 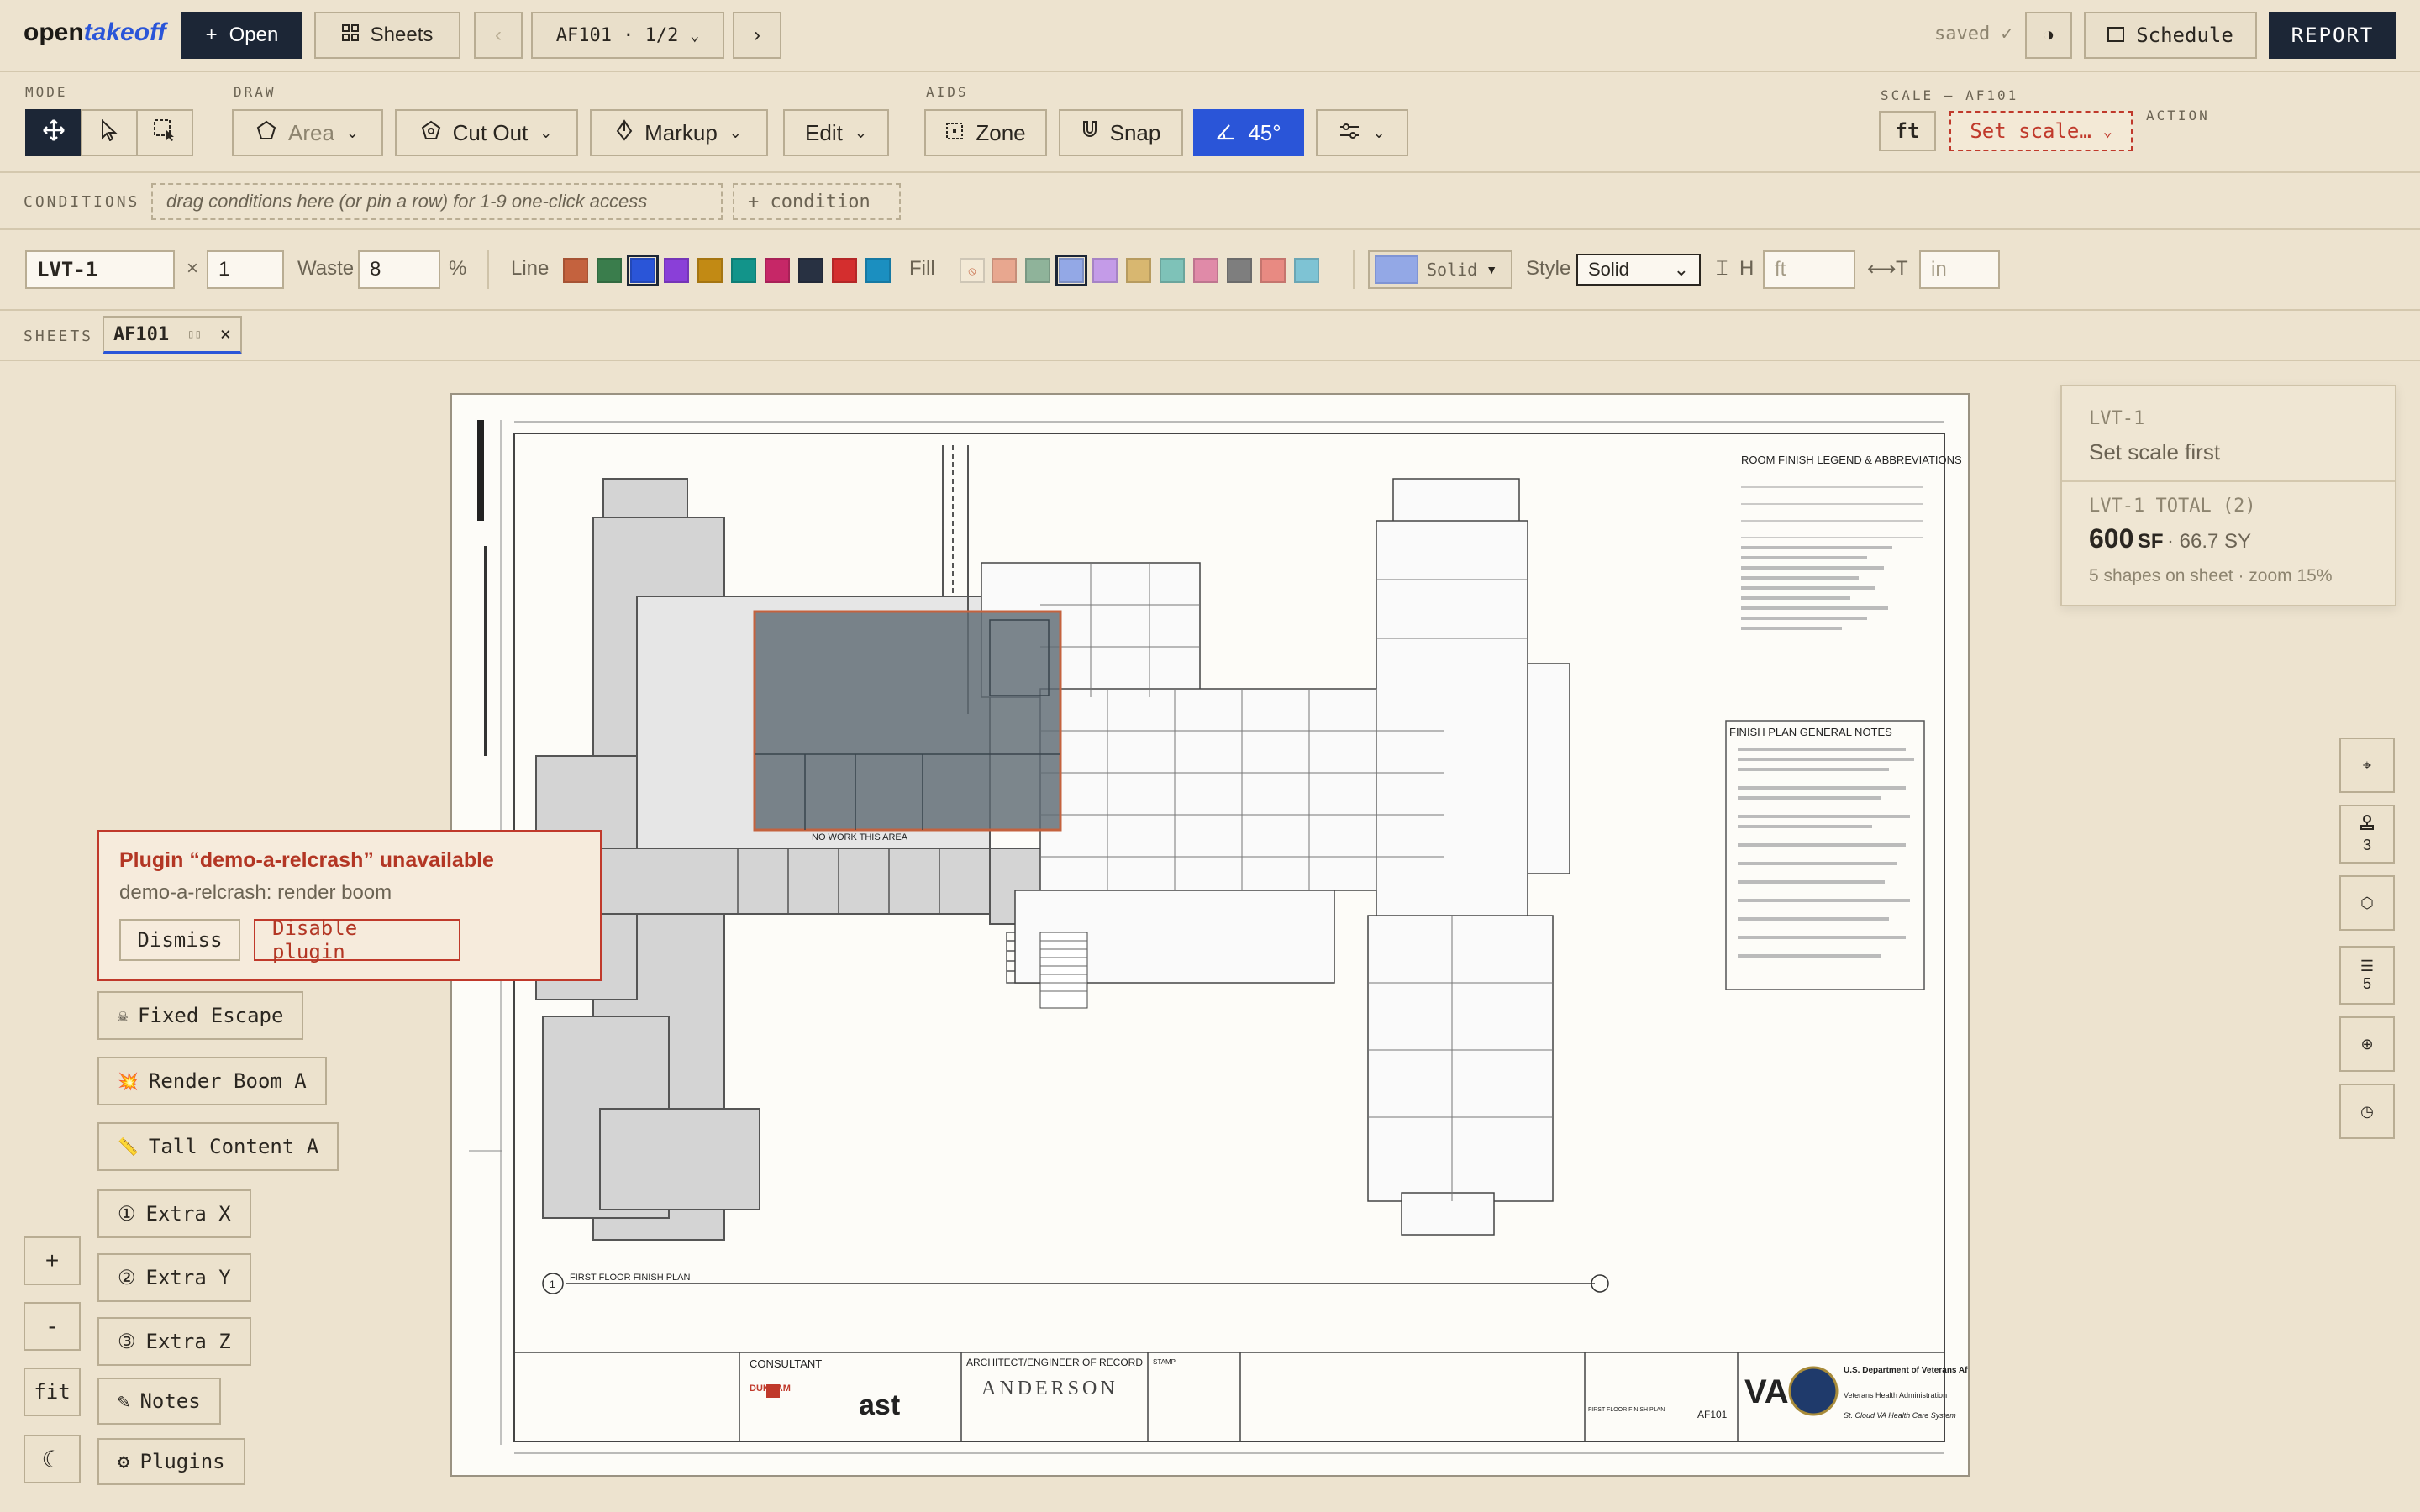 I want to click on logo-accent-text: takeoff, so click(x=124, y=32).